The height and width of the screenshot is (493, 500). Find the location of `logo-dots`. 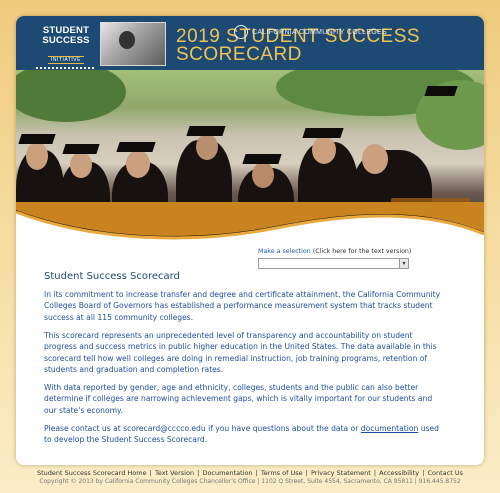

logo-dots is located at coordinates (66, 68).